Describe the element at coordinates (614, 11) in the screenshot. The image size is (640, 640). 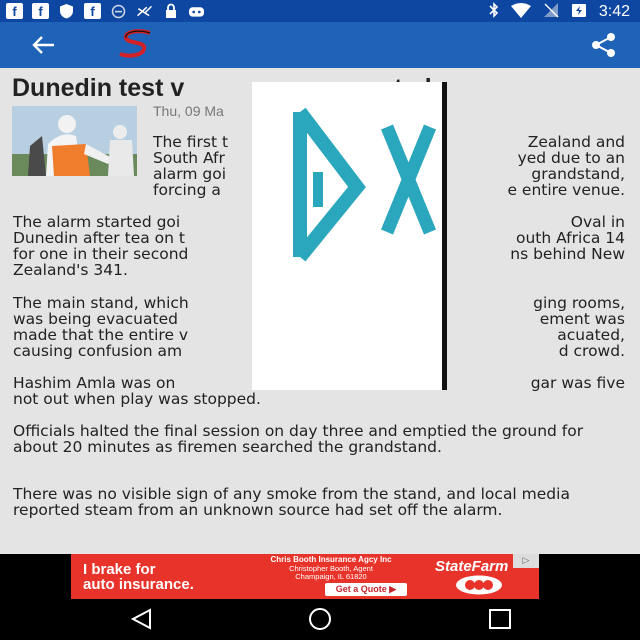
I see `clock: 3:42` at that location.